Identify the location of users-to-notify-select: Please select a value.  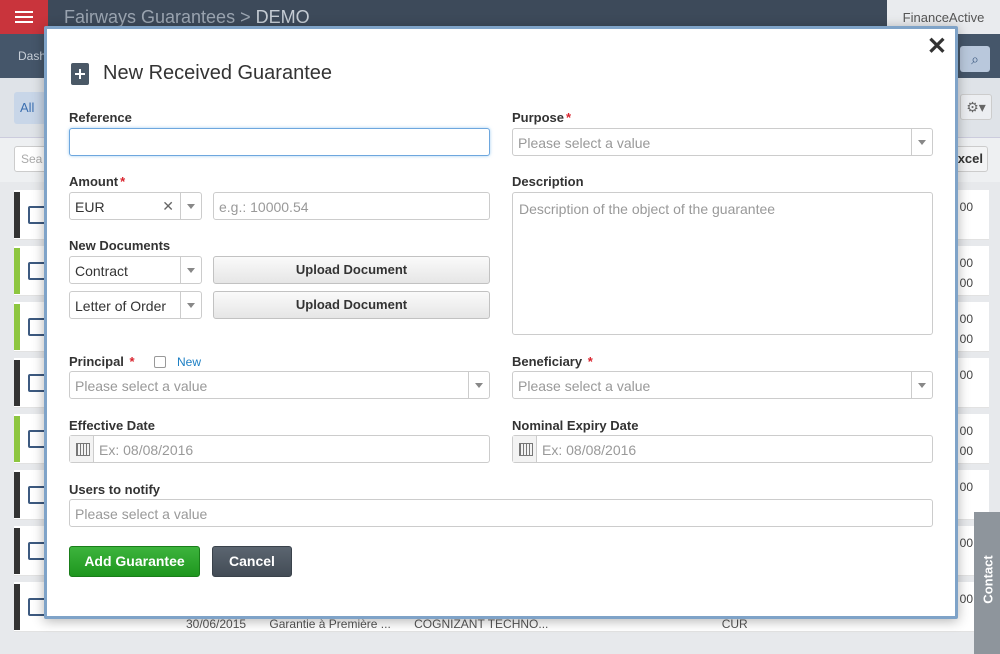
(501, 513).